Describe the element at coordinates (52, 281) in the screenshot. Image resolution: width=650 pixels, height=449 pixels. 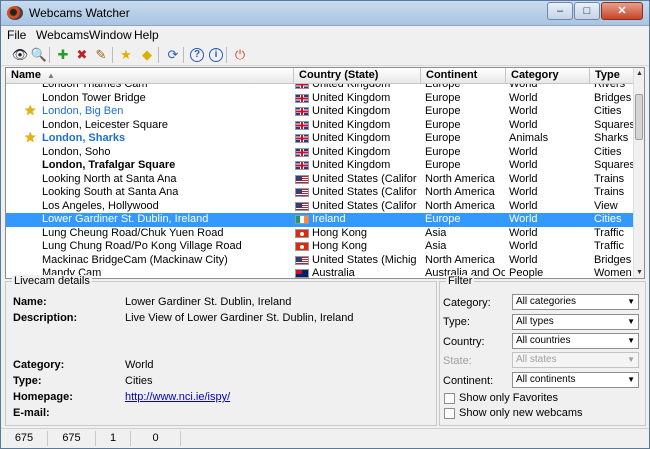
I see `details-title: Livecam details` at that location.